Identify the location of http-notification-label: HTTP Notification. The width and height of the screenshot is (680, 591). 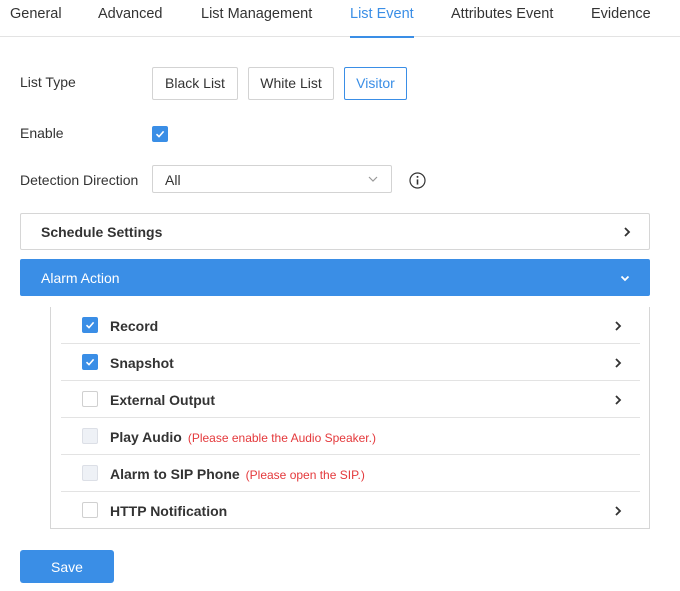
(169, 511).